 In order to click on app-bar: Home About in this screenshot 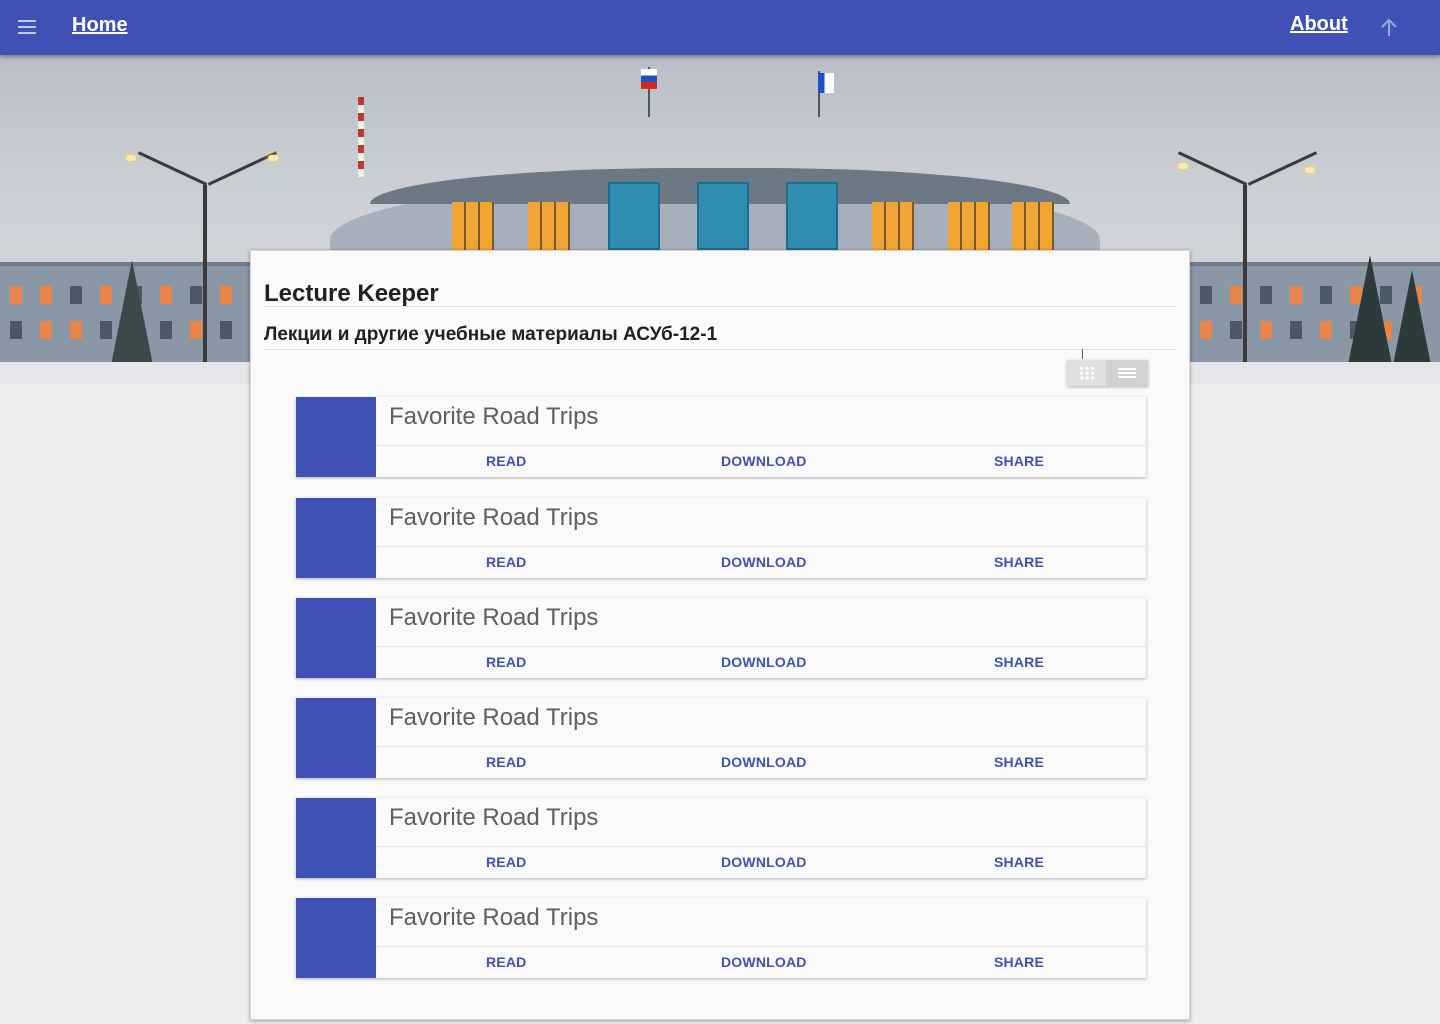, I will do `click(720, 27)`.